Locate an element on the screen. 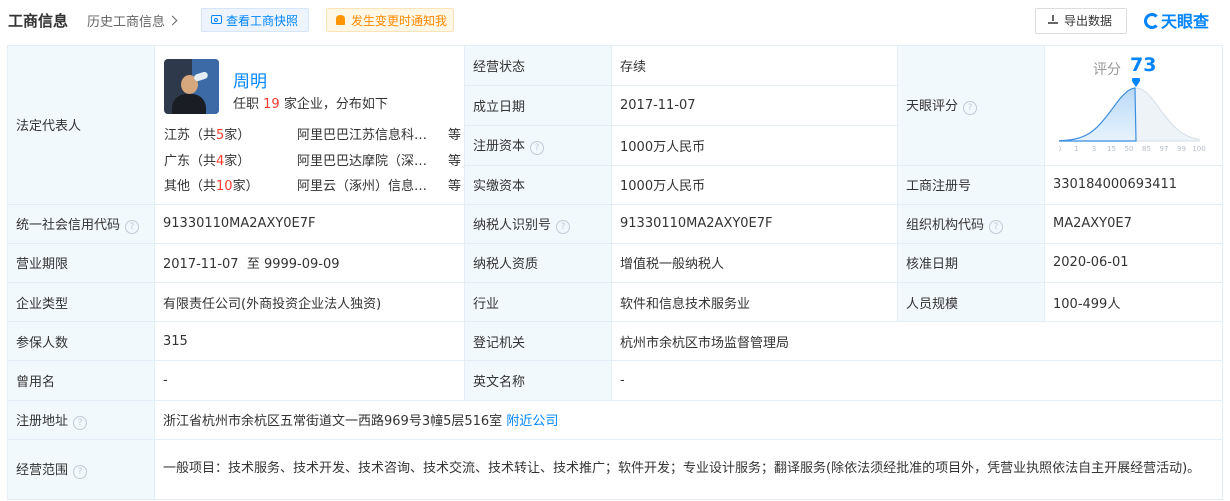 The height and width of the screenshot is (501, 1230). score-tick-label: 50 is located at coordinates (1129, 149).